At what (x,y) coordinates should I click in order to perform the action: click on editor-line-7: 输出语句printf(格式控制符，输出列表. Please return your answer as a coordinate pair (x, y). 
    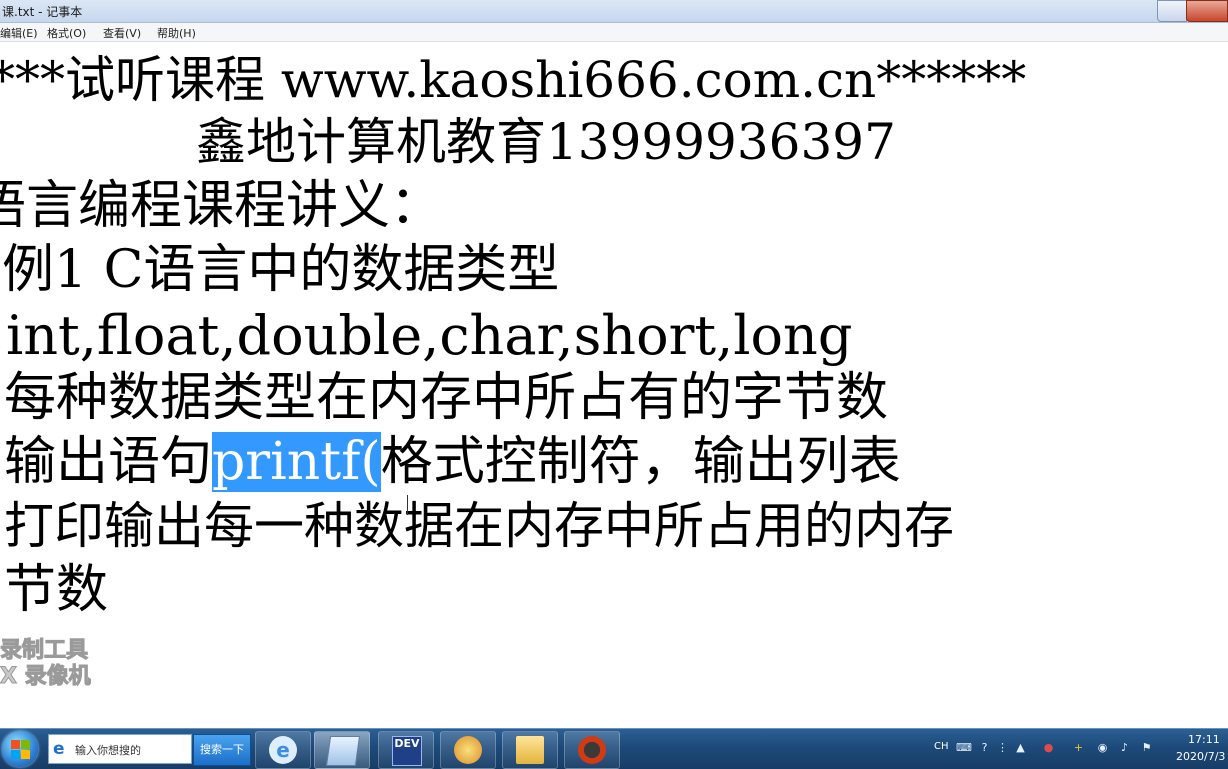
    Looking at the image, I should click on (452, 462).